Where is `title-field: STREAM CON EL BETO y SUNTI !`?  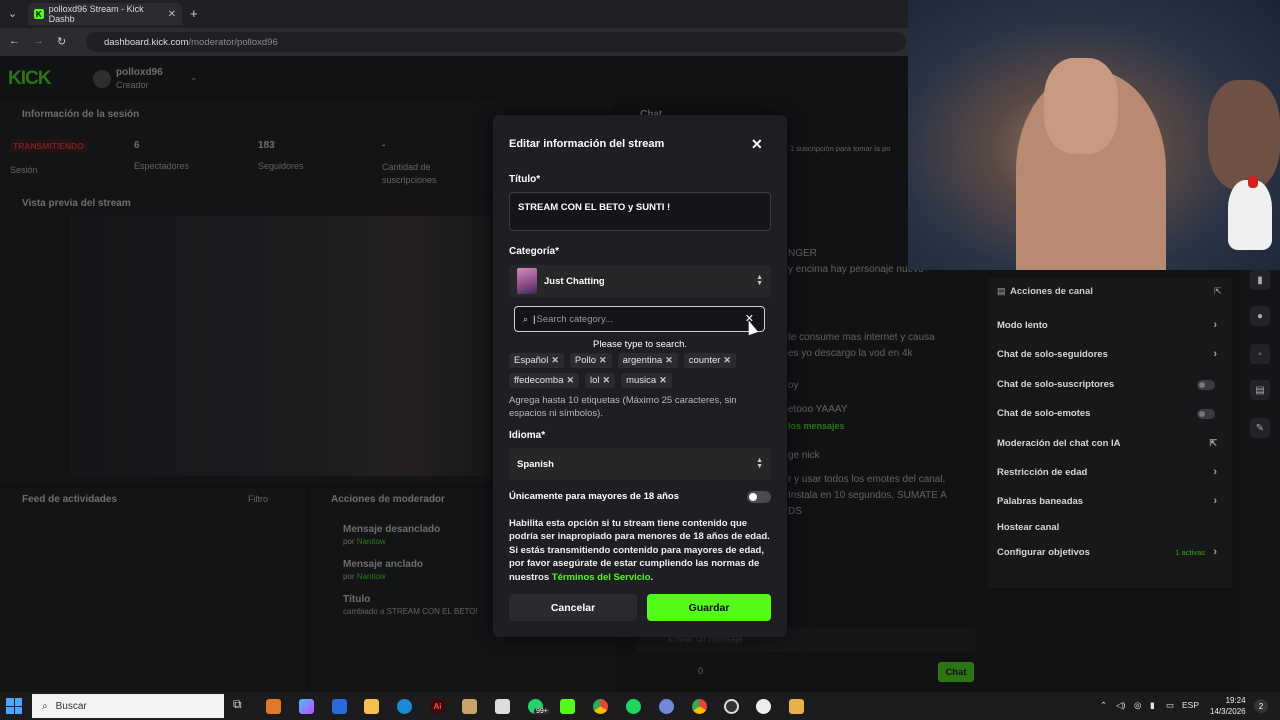
title-field: STREAM CON EL BETO y SUNTI ! is located at coordinates (640, 211).